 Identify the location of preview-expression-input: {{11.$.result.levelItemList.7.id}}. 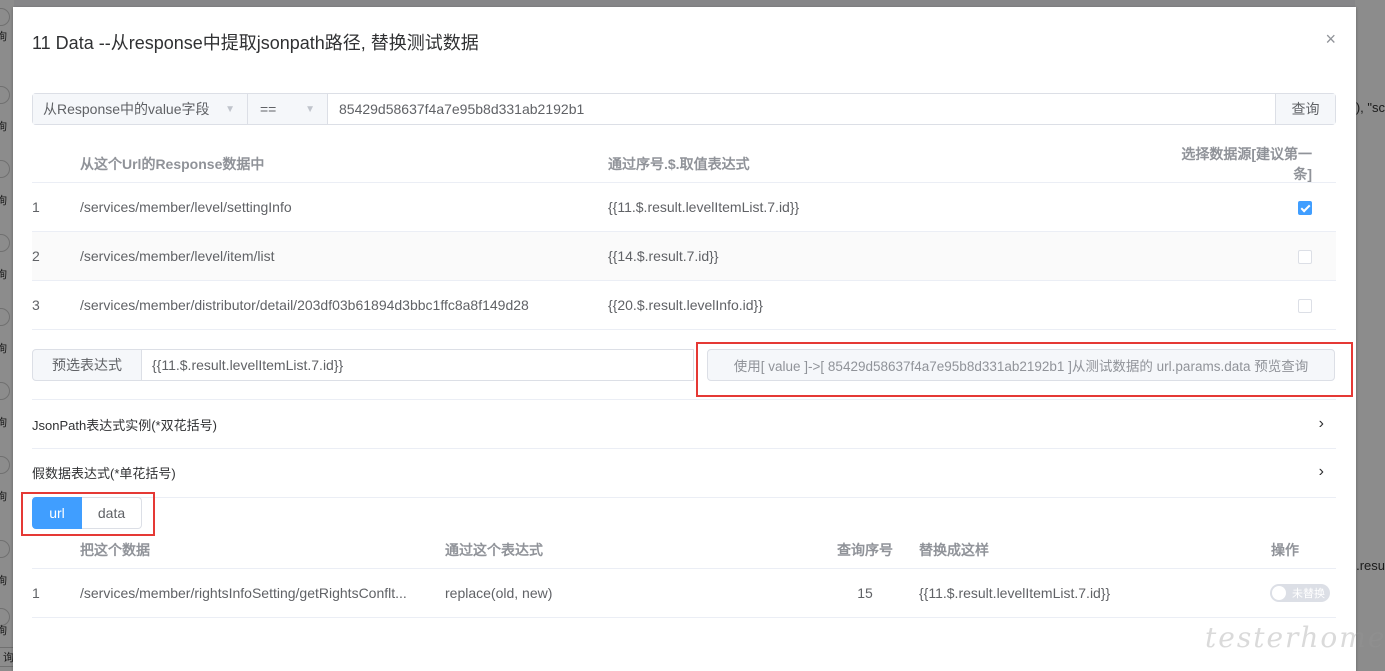
(418, 365).